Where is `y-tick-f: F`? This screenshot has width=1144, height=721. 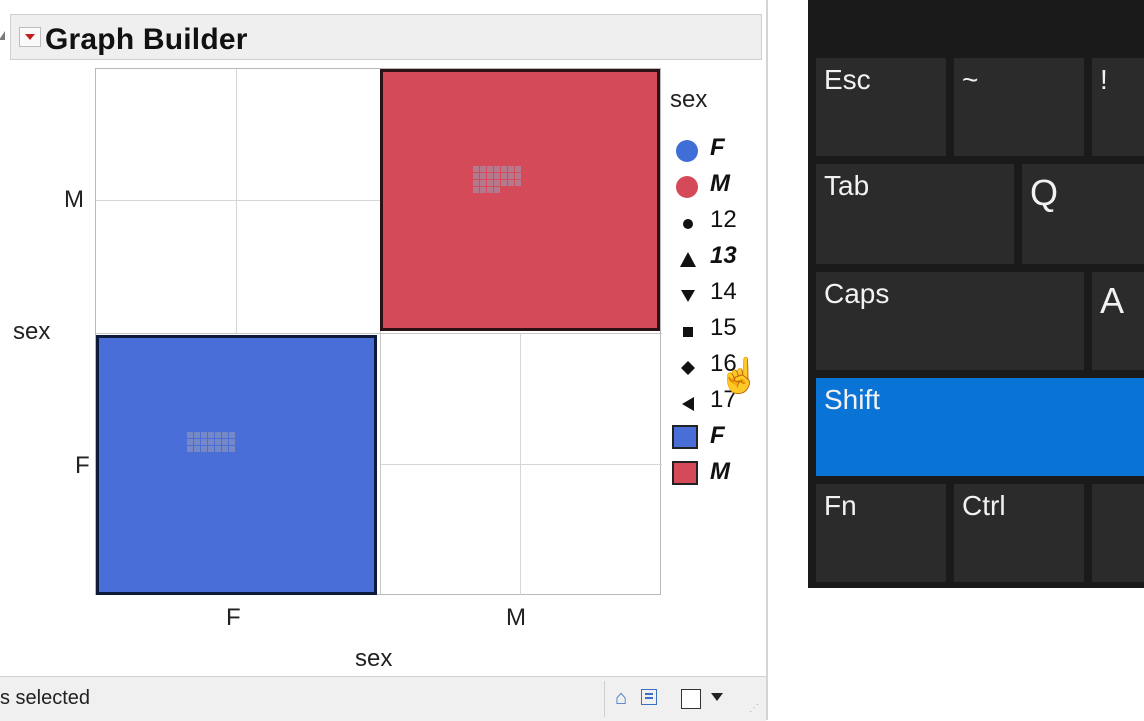 y-tick-f: F is located at coordinates (82, 465).